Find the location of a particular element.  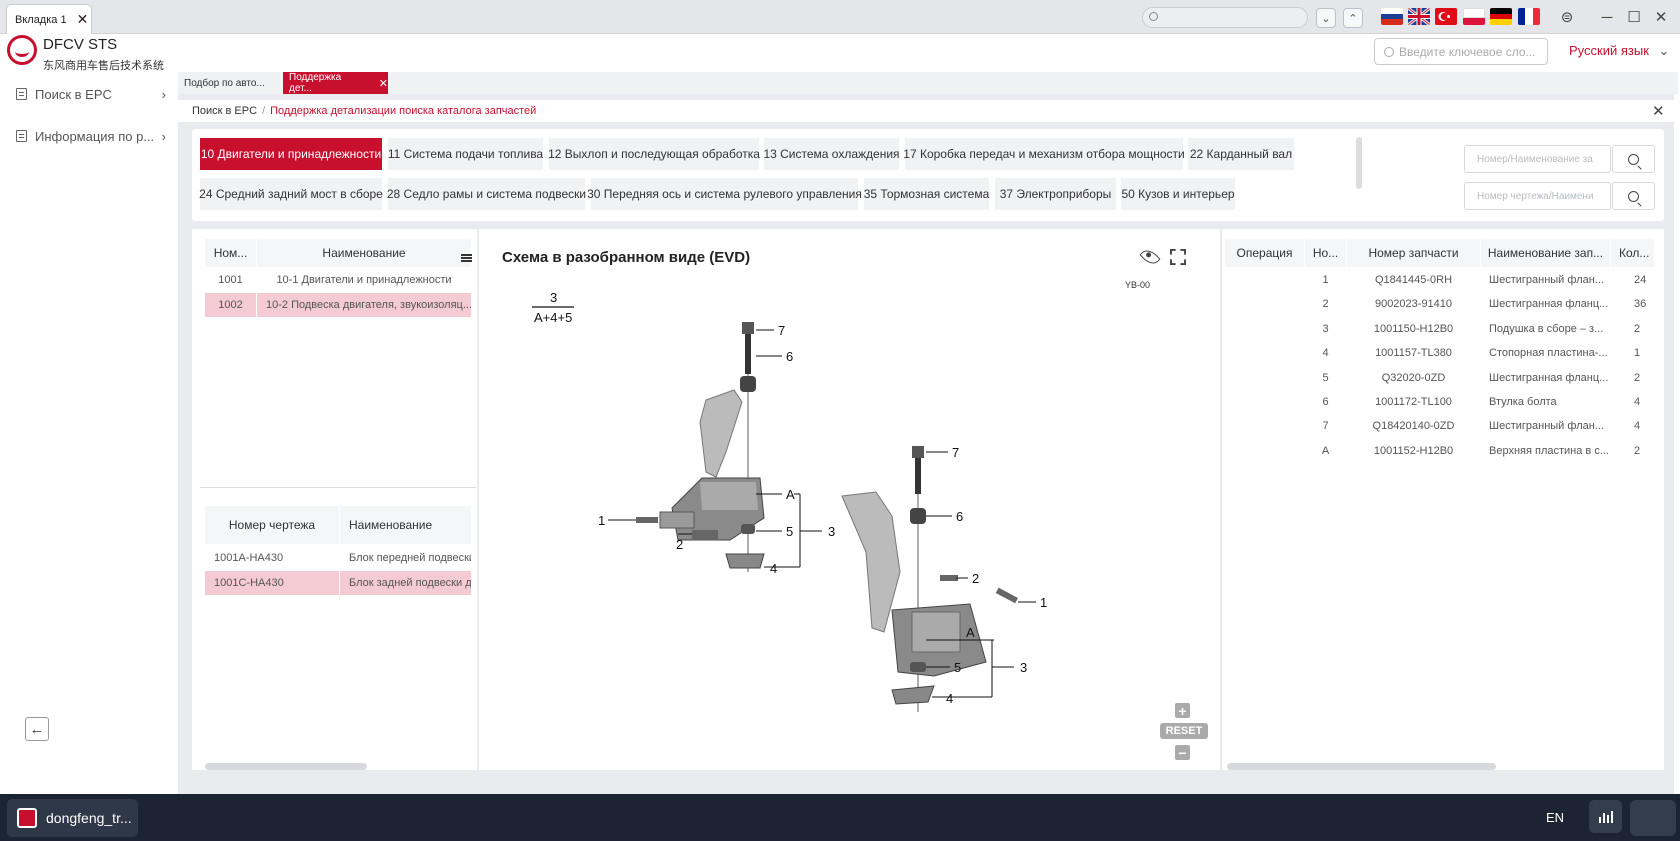

table-cell: 24 is located at coordinates (1632, 280).